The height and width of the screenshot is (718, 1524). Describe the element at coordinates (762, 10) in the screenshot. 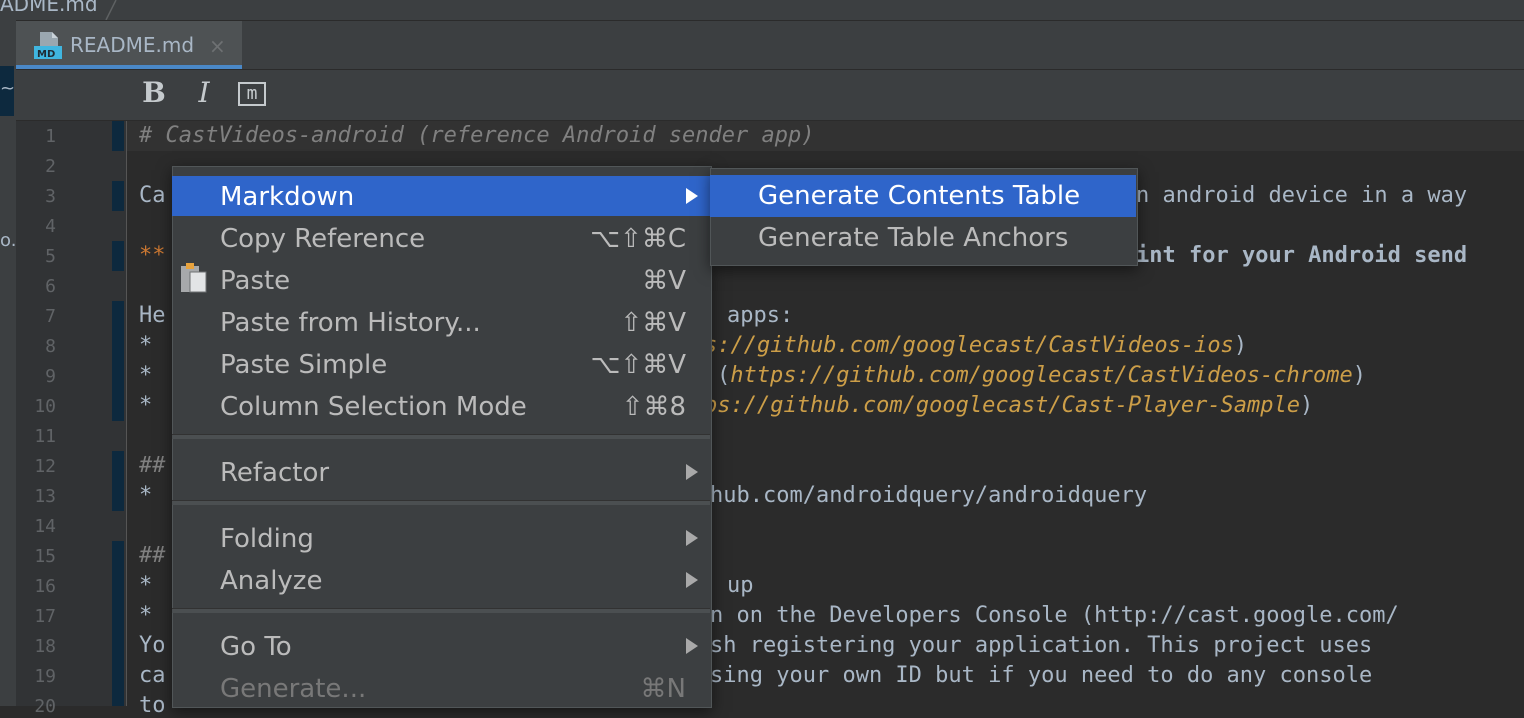

I see `navigation-bar` at that location.